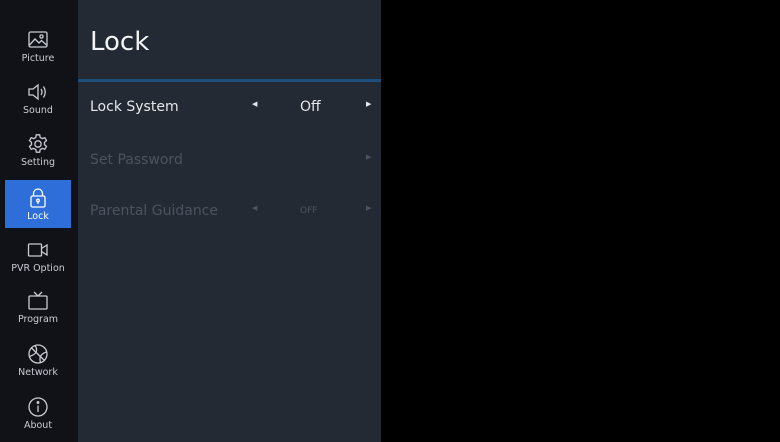 This screenshot has height=442, width=780. I want to click on picture-icon, so click(38, 39).